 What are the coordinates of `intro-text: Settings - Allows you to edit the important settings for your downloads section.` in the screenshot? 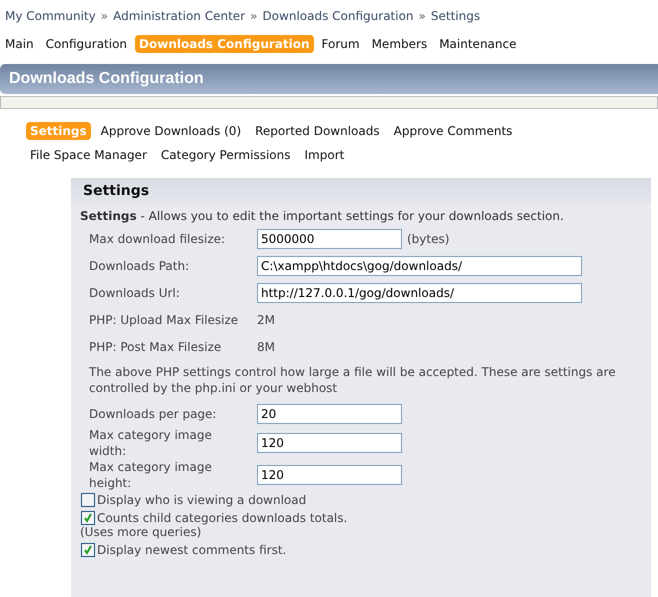 It's located at (322, 216).